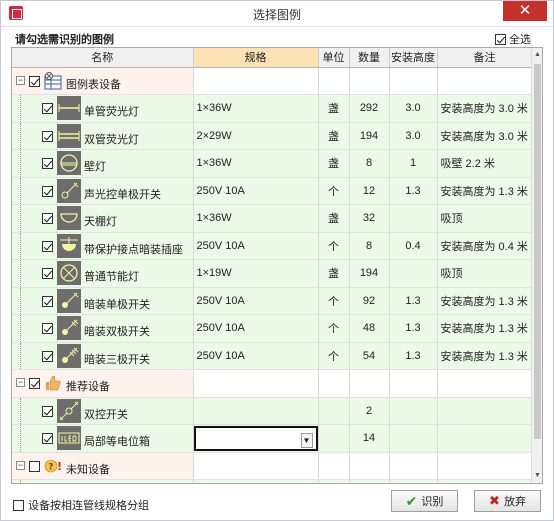  Describe the element at coordinates (537, 55) in the screenshot. I see `scroll-up-icon: ▲` at that location.